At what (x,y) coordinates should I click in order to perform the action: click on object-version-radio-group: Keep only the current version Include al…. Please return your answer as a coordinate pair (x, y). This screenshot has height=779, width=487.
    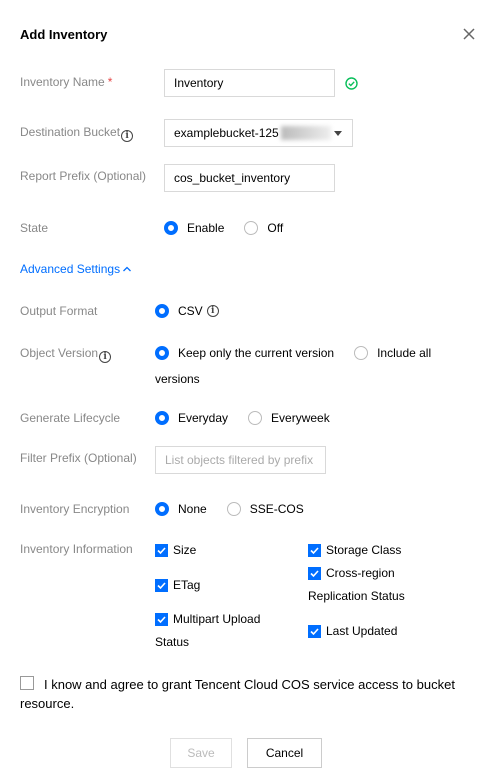
    Looking at the image, I should click on (293, 353).